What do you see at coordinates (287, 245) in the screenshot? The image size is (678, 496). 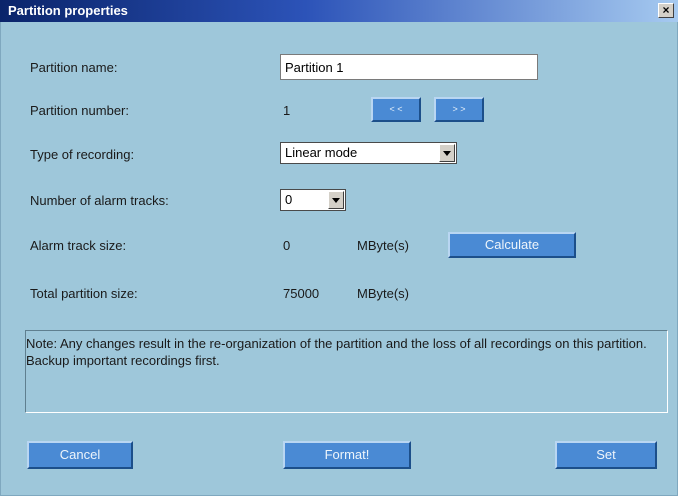 I see `alarm-track-size-value: 0` at bounding box center [287, 245].